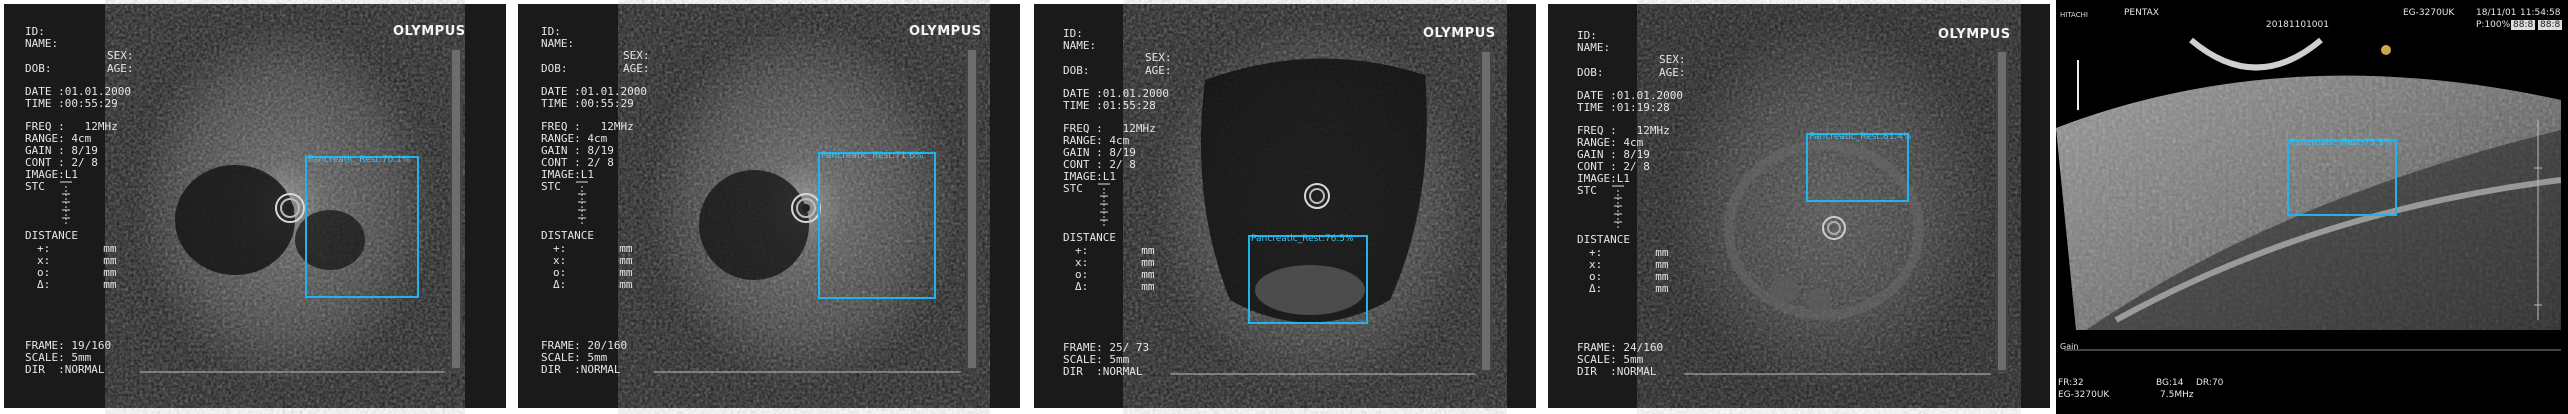 The image size is (2568, 414). Describe the element at coordinates (2496, 13) in the screenshot. I see `exam-date: 18/11/01` at that location.